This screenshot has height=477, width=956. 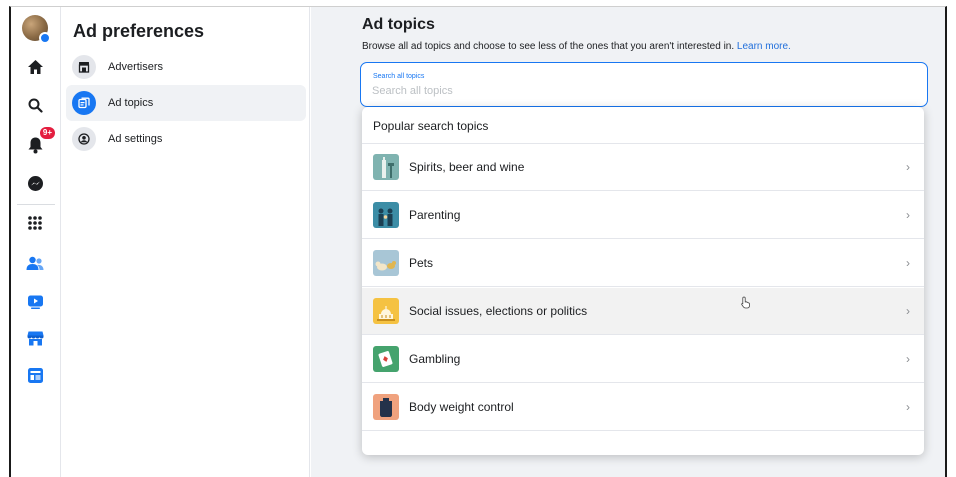 What do you see at coordinates (467, 167) in the screenshot?
I see `topic-label: Spirits, beer and wine` at bounding box center [467, 167].